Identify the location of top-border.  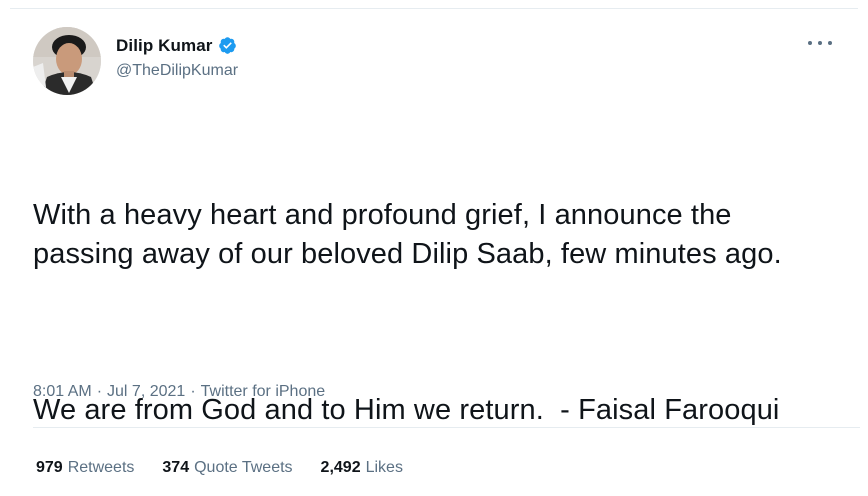
(434, 8).